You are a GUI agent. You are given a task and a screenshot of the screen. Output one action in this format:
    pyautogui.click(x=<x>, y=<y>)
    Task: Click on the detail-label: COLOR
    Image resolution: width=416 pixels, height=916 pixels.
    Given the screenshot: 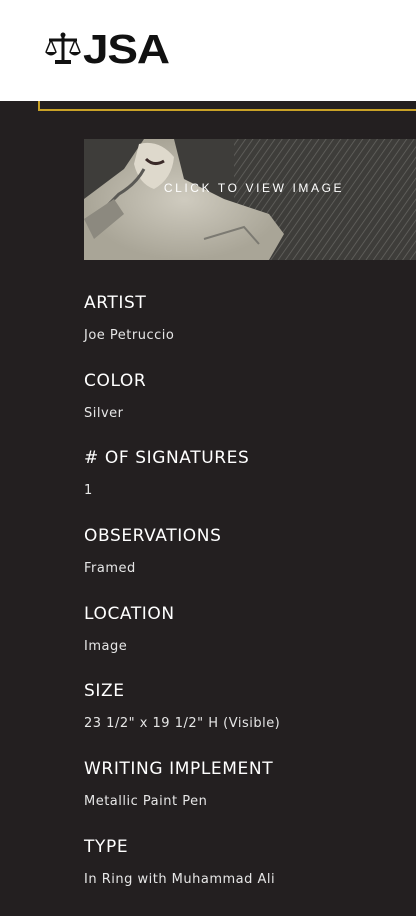 What is the action you would take?
    pyautogui.click(x=115, y=380)
    